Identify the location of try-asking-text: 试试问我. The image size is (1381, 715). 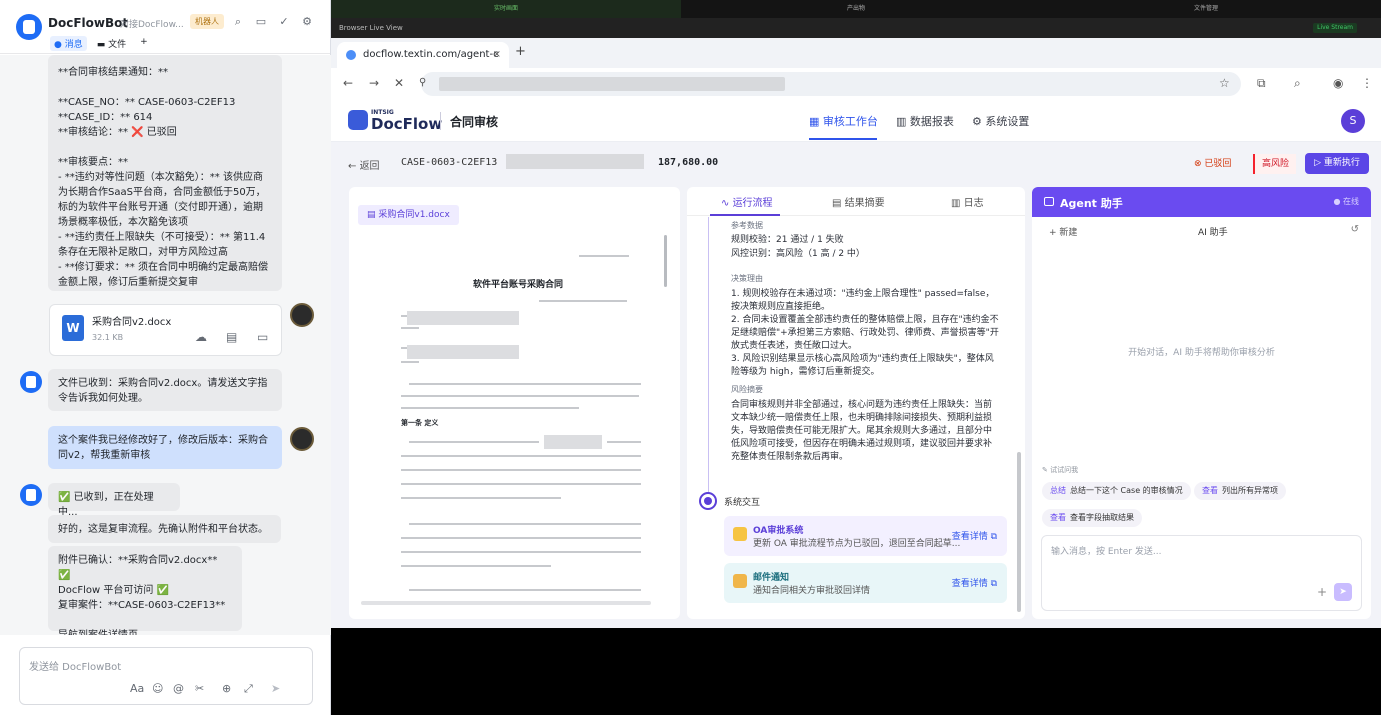
(1064, 470).